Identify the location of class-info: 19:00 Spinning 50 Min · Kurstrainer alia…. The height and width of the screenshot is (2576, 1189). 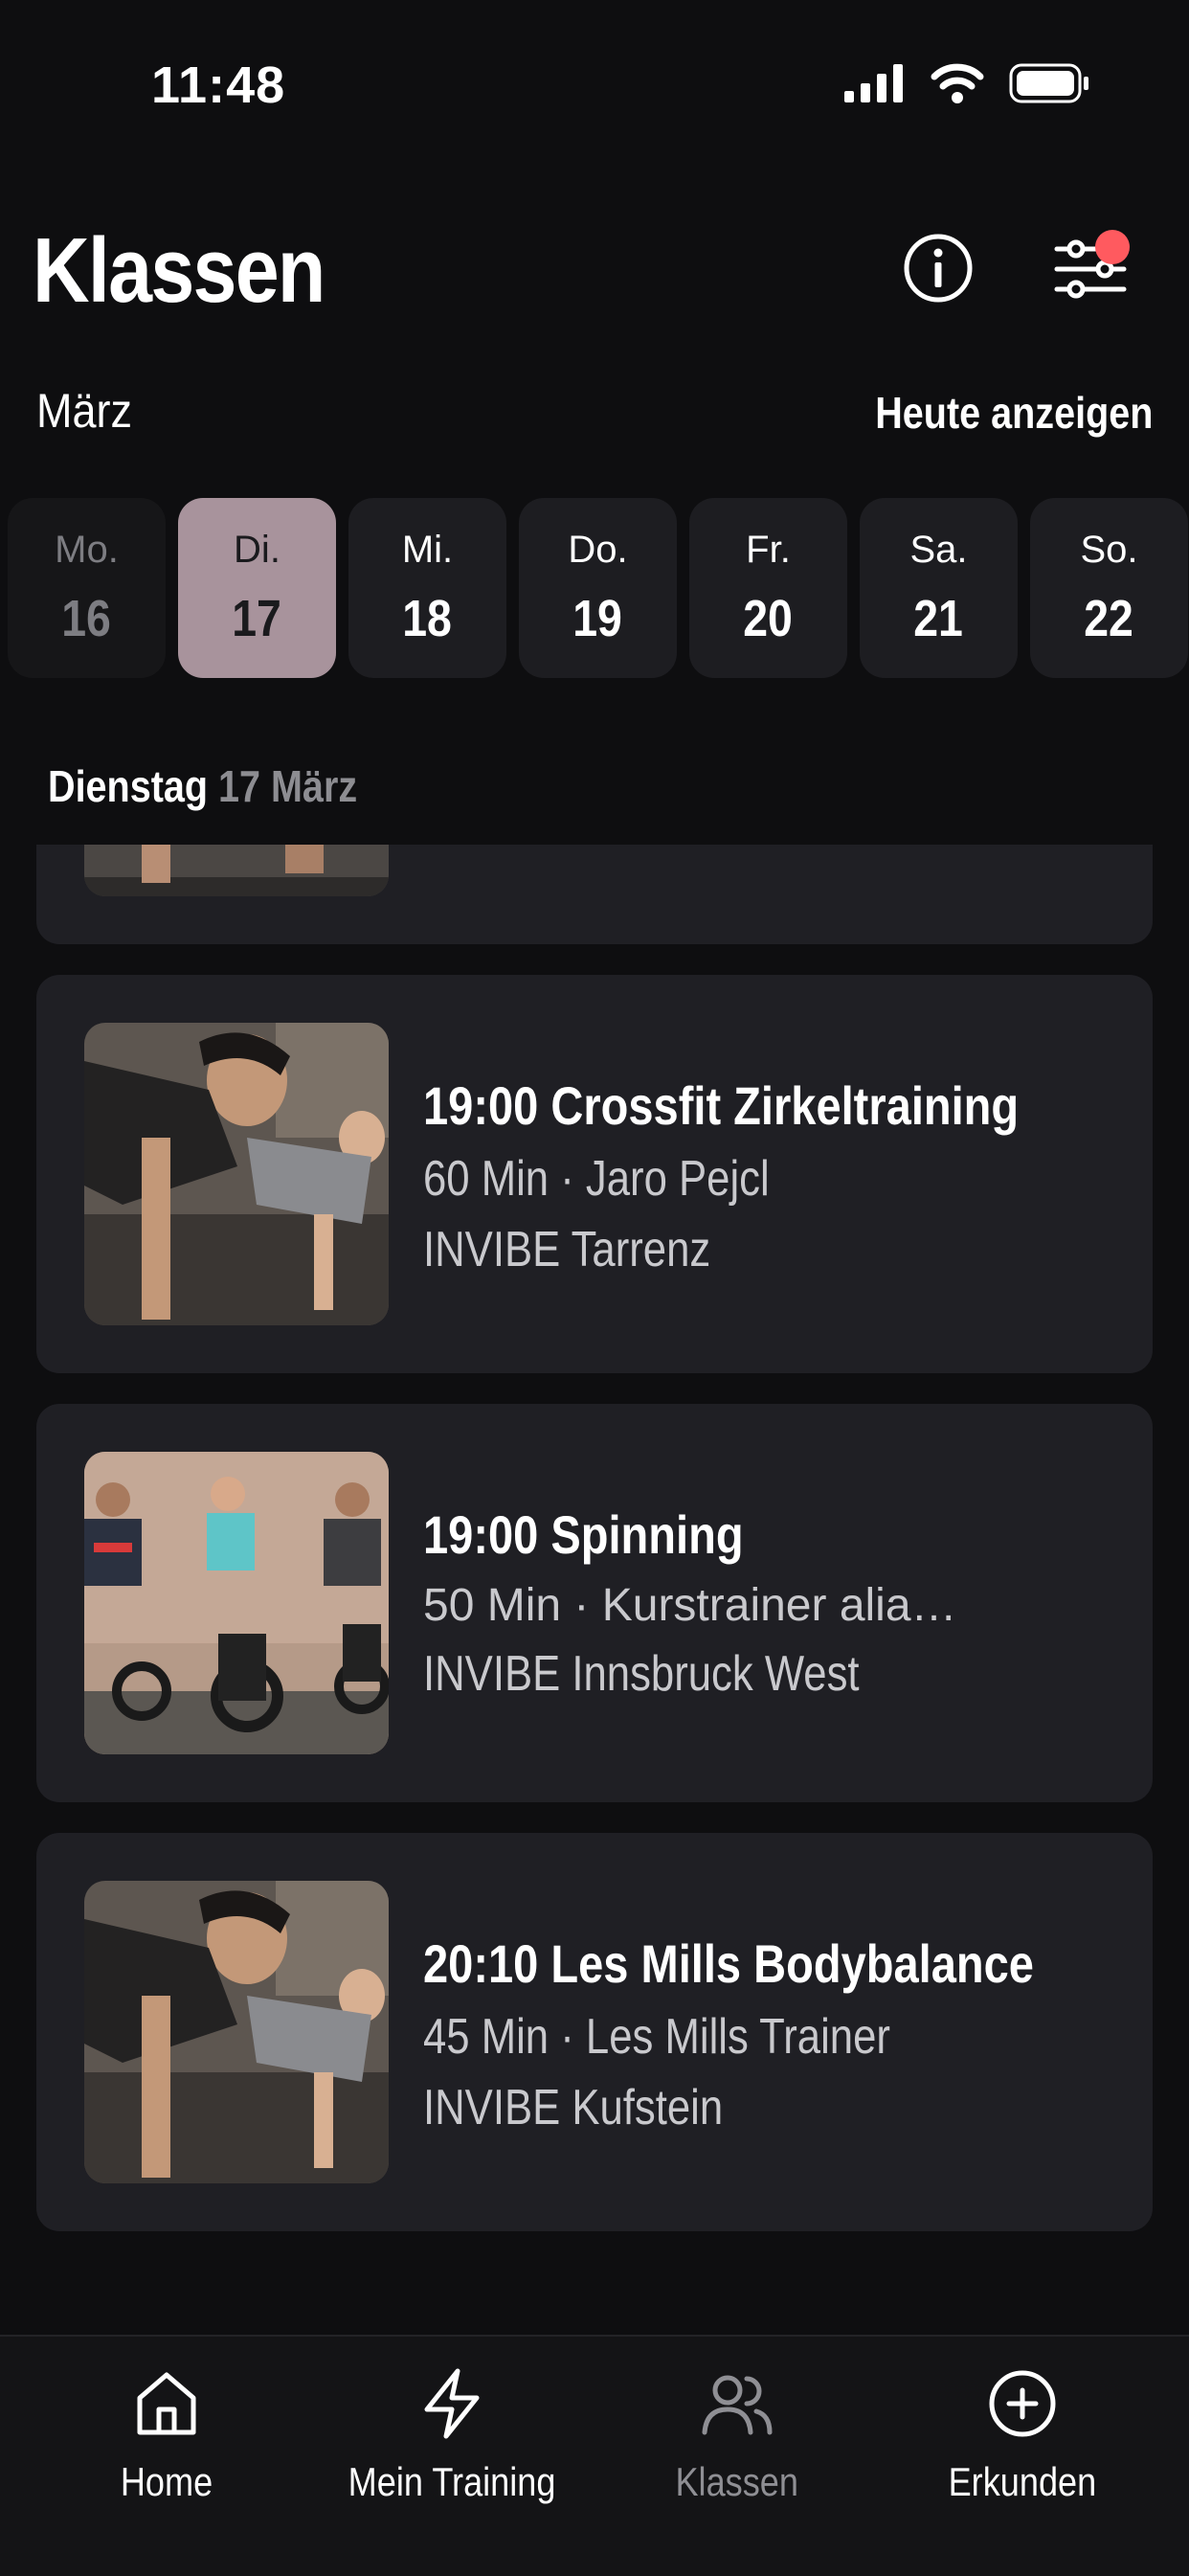
(691, 1609).